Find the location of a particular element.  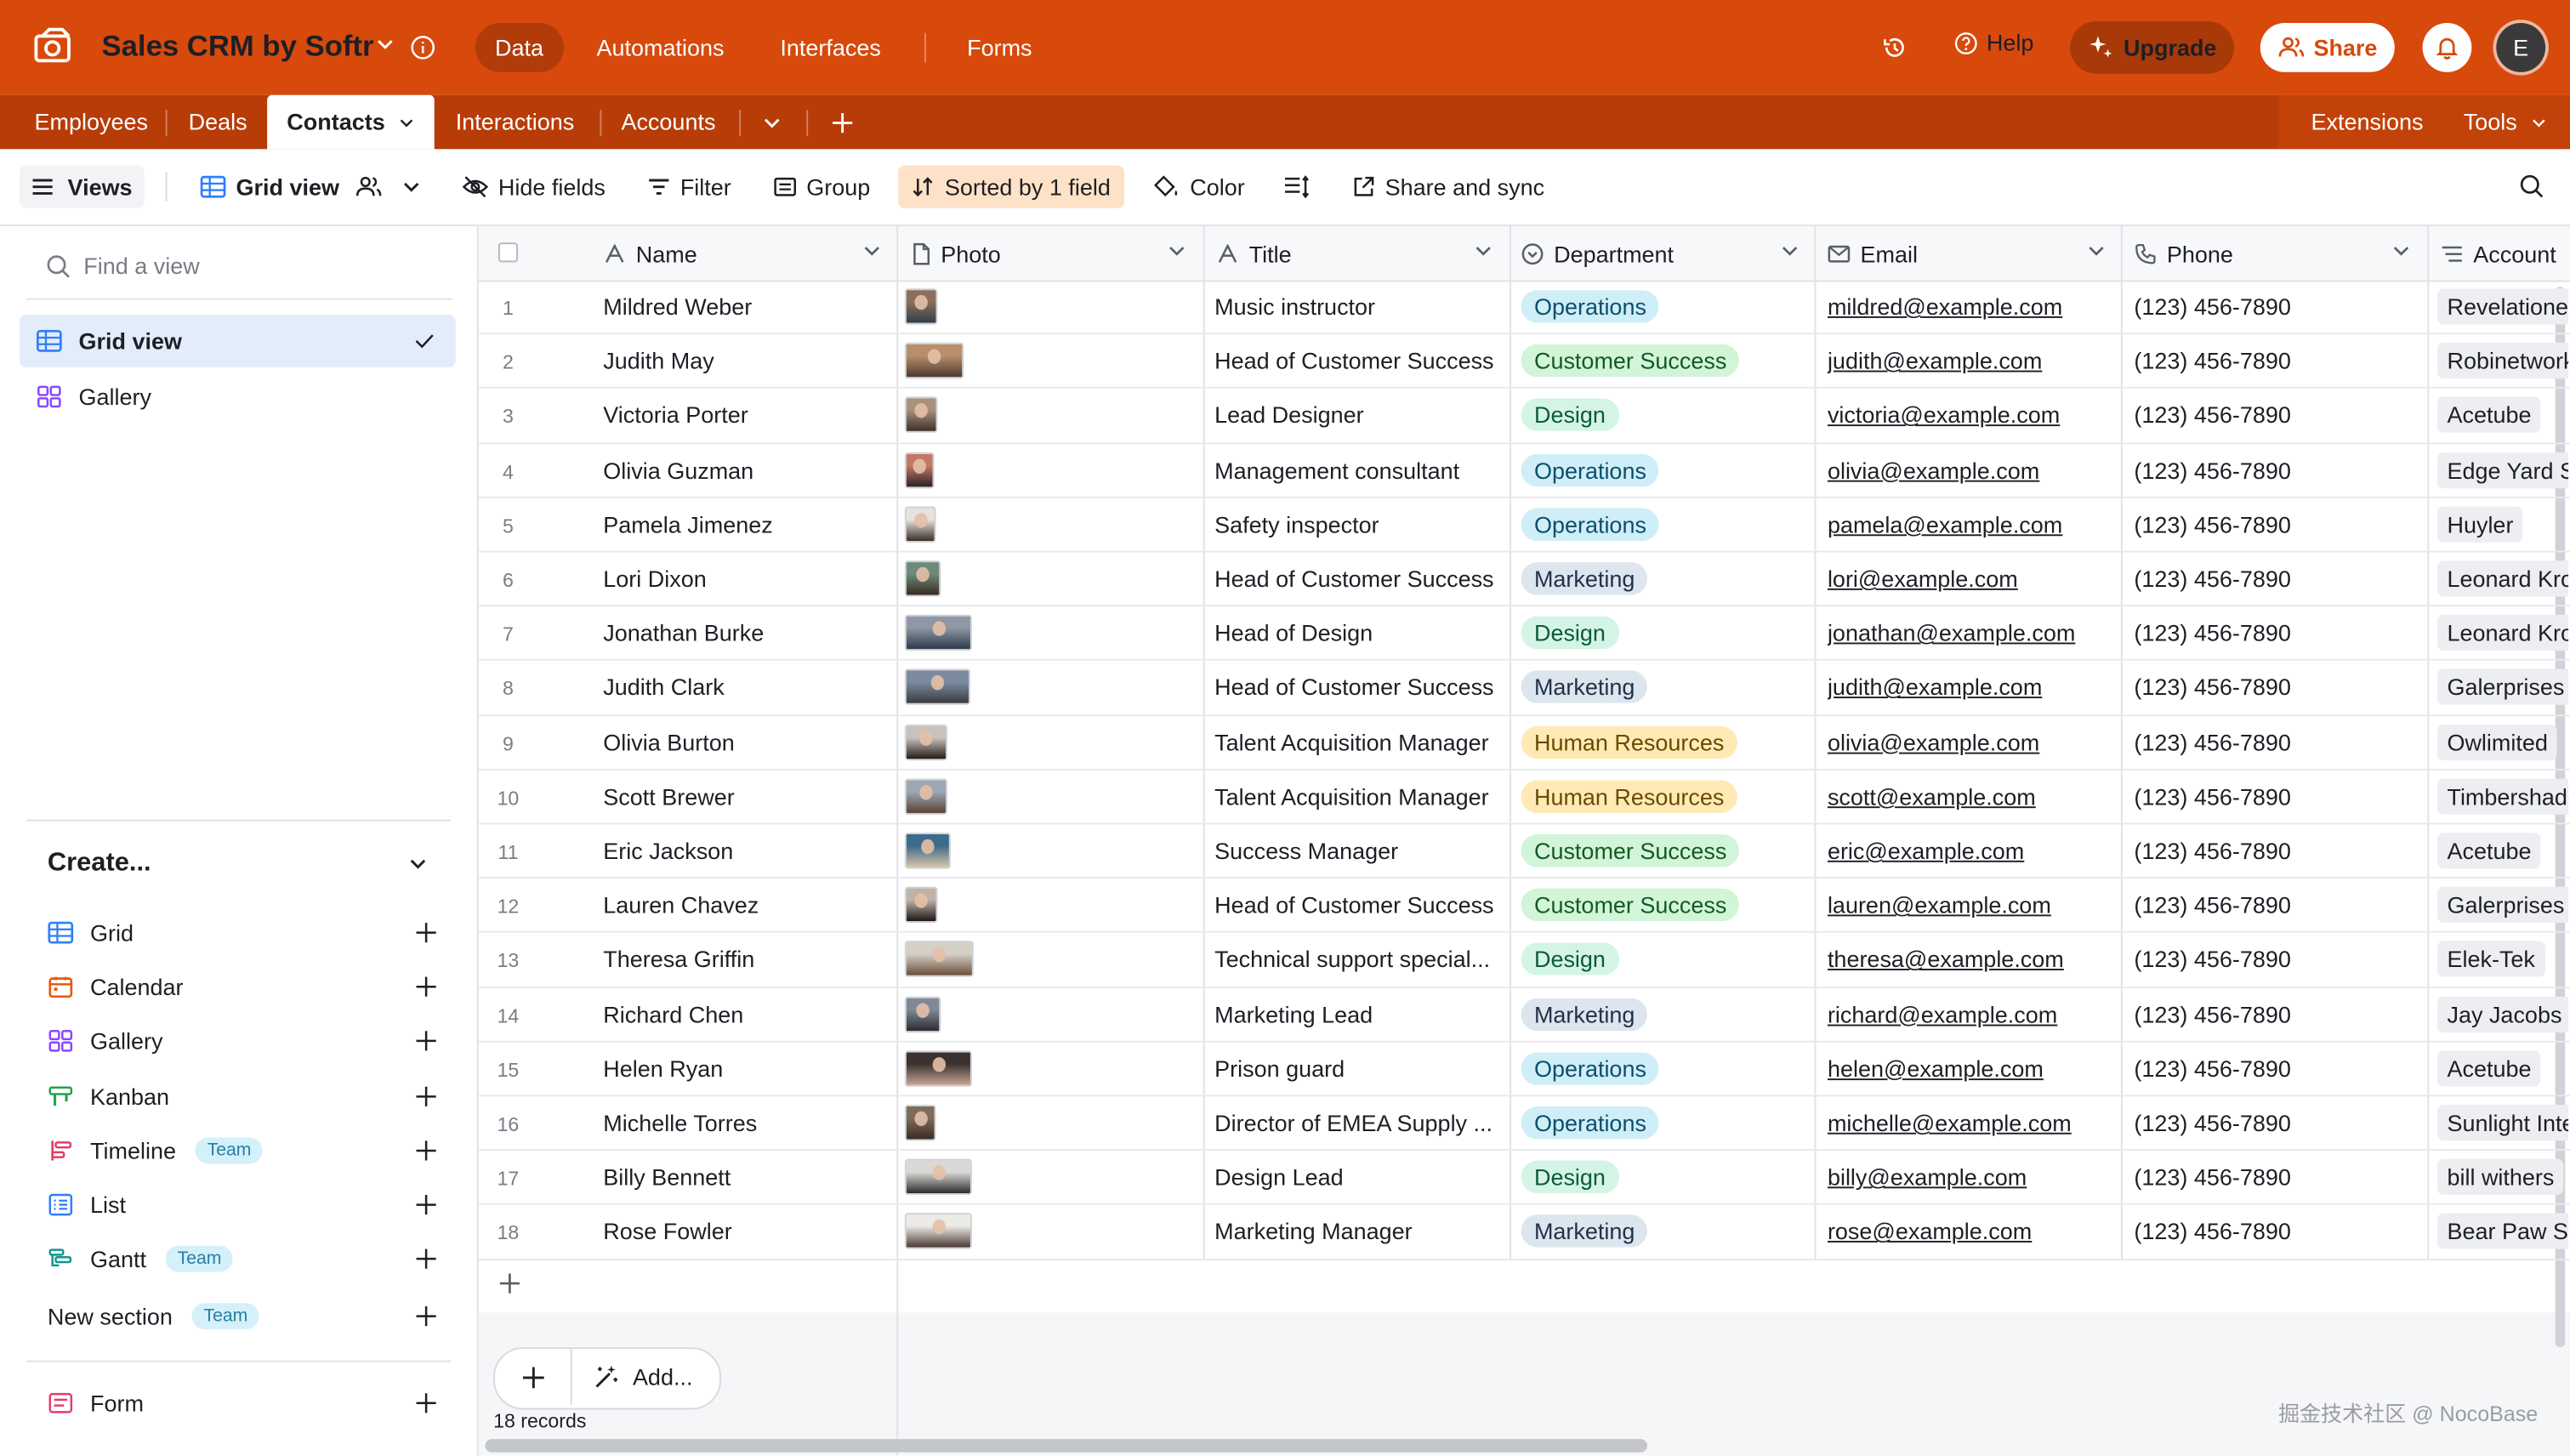

horizontal-scrollbar is located at coordinates (1066, 1446).